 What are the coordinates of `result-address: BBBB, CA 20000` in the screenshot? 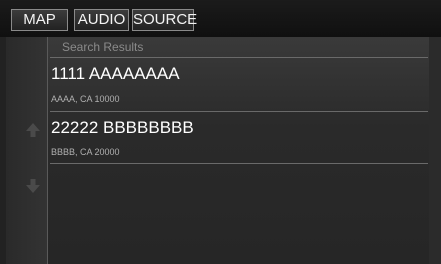 It's located at (85, 152).